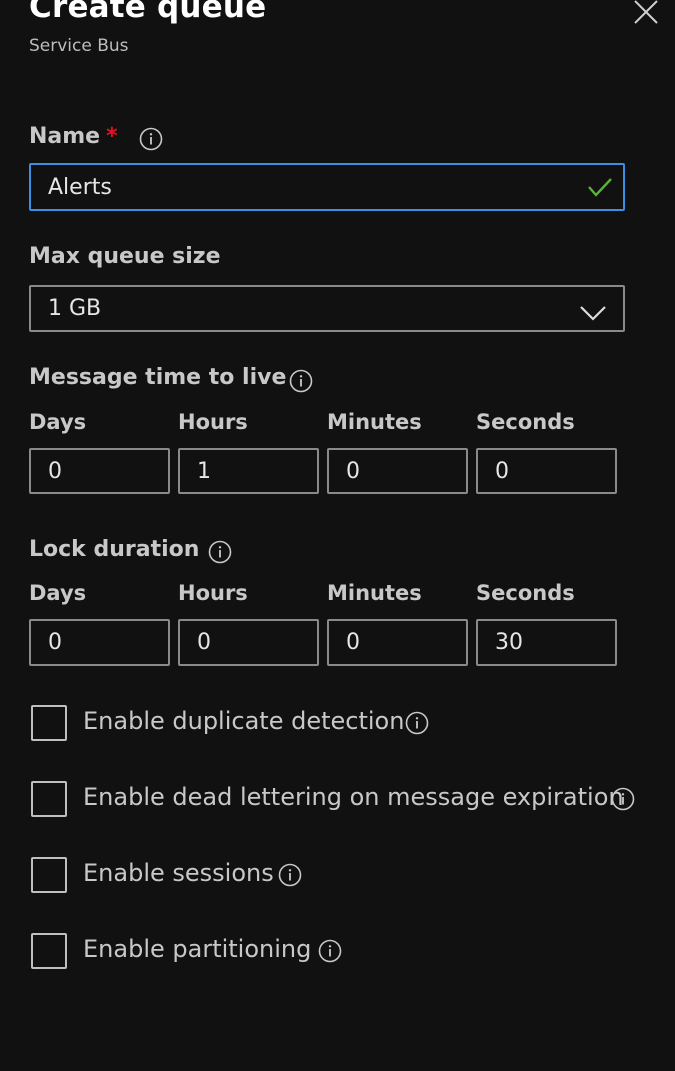 This screenshot has height=1071, width=675. Describe the element at coordinates (204, 642) in the screenshot. I see `lock-hours-value: 0` at that location.